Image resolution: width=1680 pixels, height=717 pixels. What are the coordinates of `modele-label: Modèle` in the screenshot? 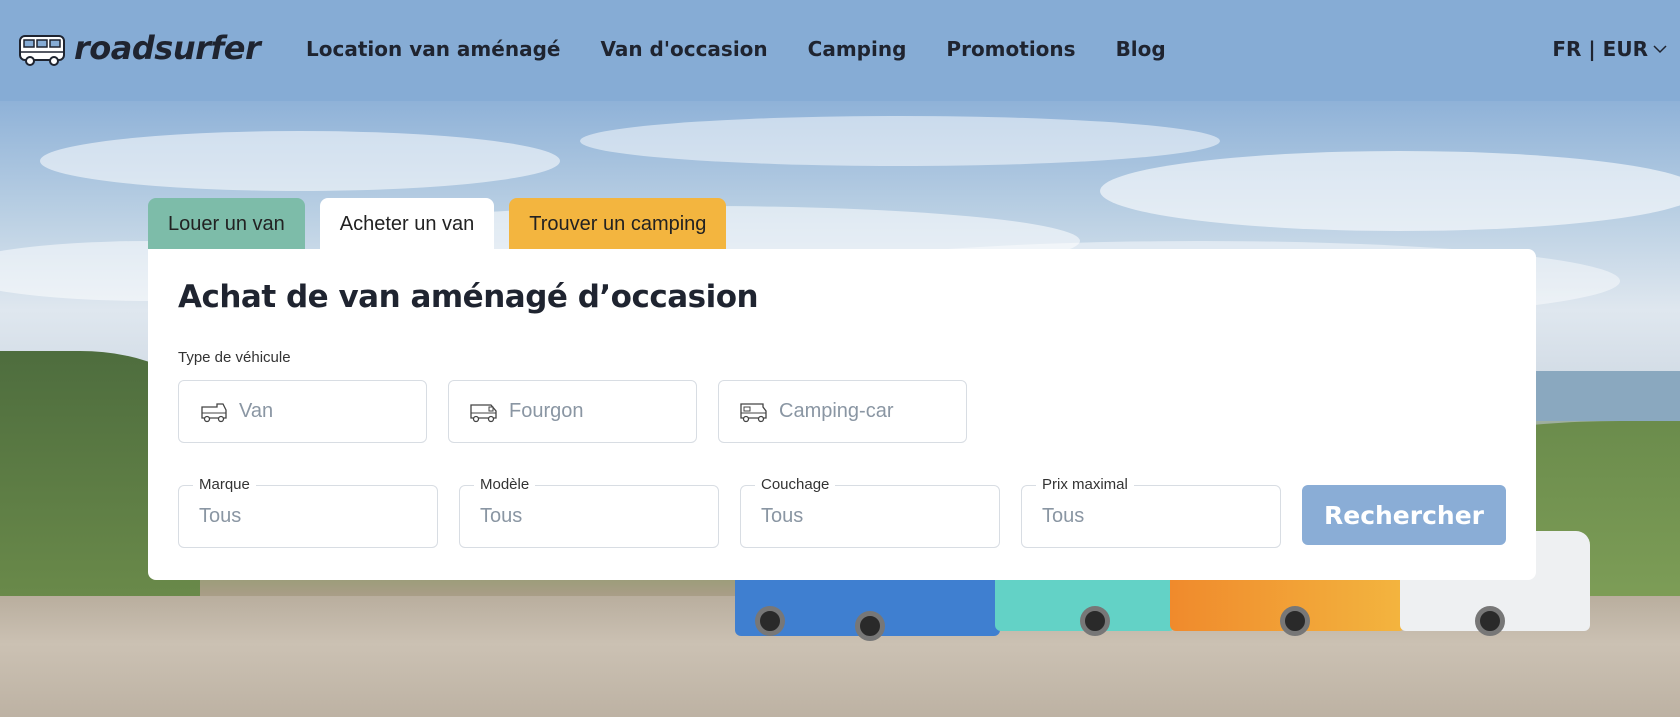 It's located at (505, 484).